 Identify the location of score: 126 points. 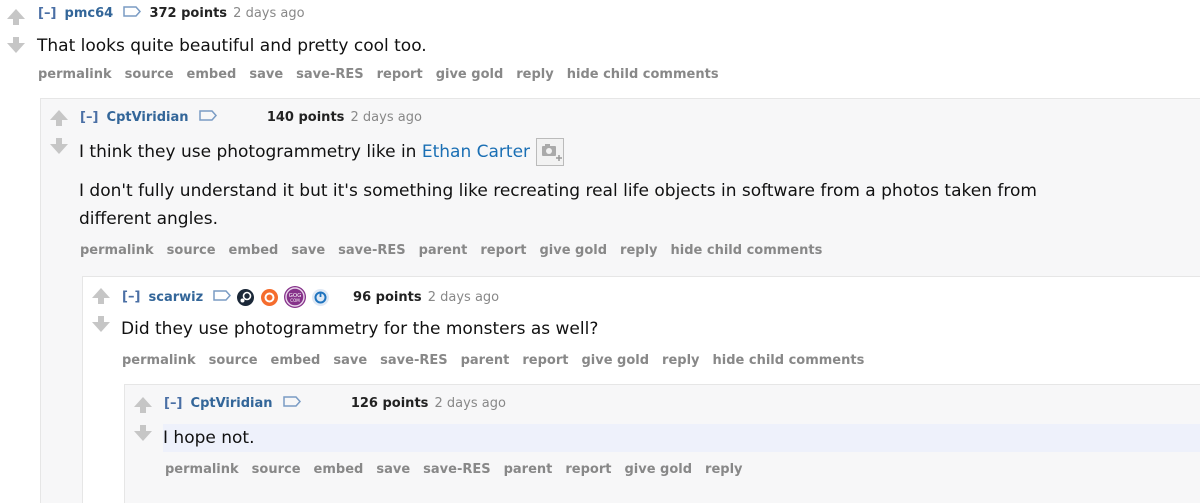
(389, 403).